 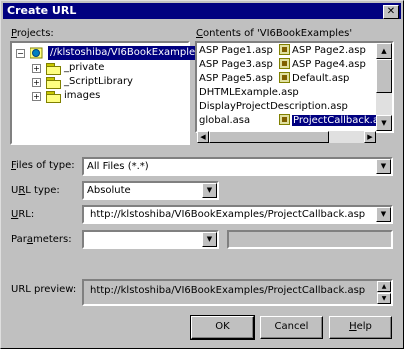 I want to click on tree-item-label: images, so click(x=82, y=95).